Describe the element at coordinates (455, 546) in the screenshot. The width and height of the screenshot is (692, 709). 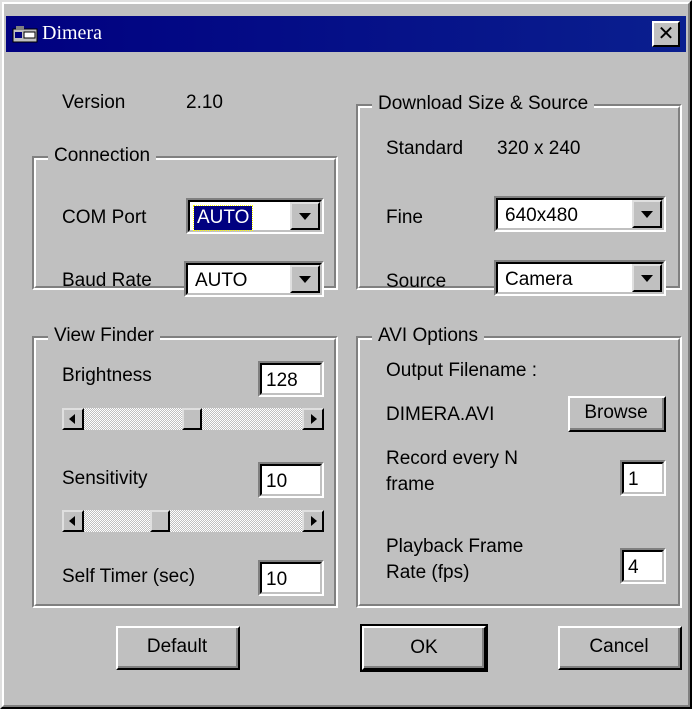
I see `playback-rate-label: Playback Frame` at that location.